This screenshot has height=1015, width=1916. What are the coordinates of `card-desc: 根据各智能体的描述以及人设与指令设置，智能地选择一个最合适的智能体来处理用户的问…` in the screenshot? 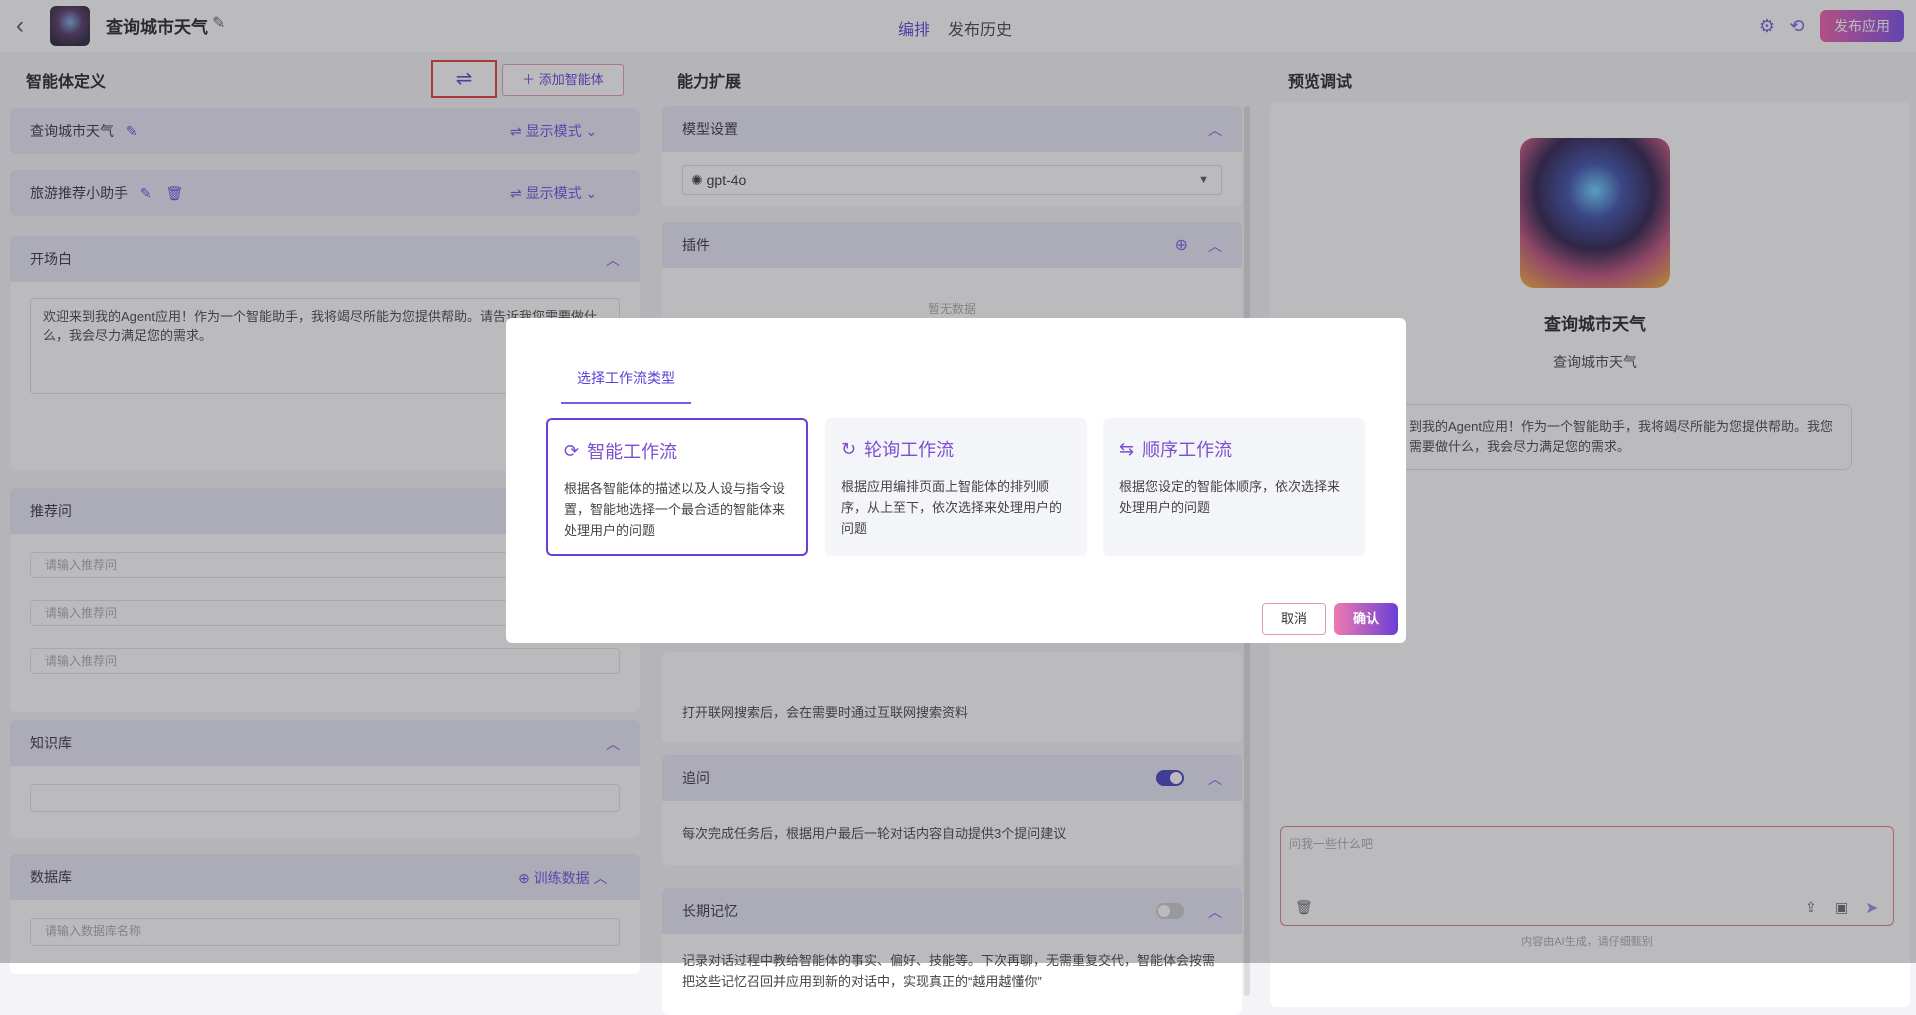 It's located at (675, 509).